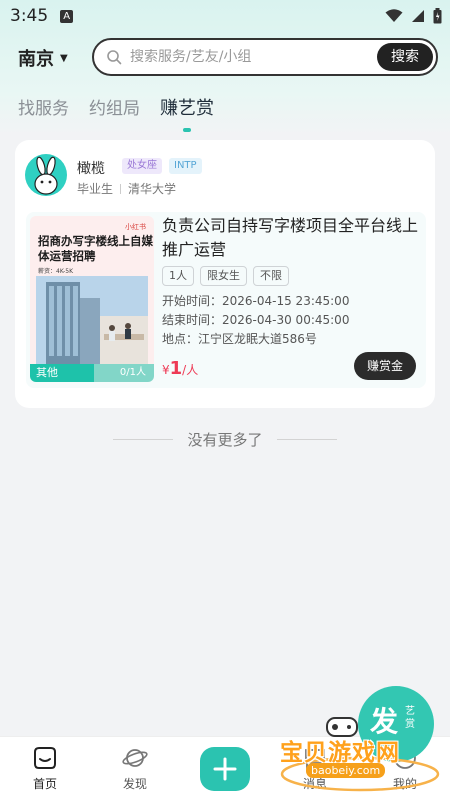 The width and height of the screenshot is (450, 800). I want to click on search-icon, so click(114, 57).